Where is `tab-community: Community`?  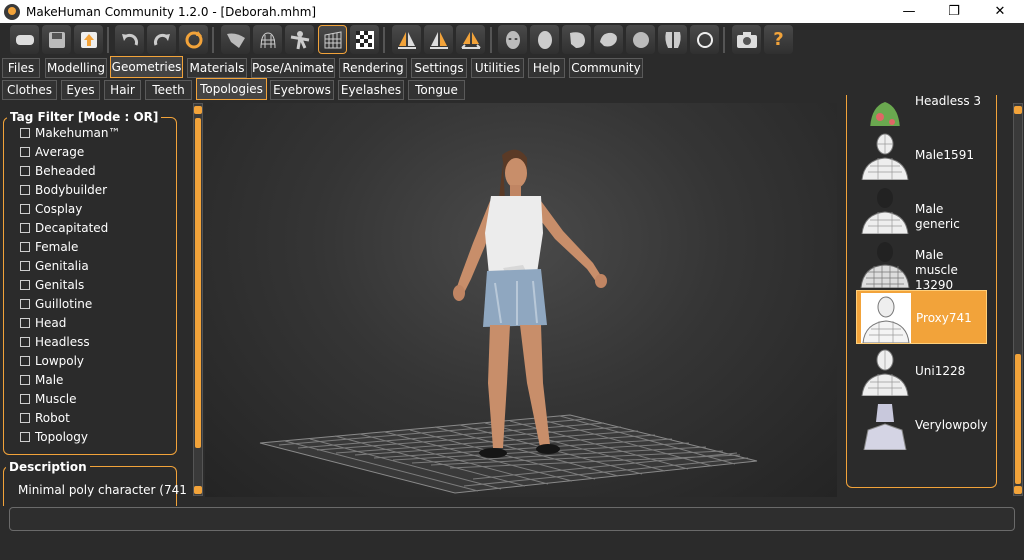 tab-community: Community is located at coordinates (606, 68).